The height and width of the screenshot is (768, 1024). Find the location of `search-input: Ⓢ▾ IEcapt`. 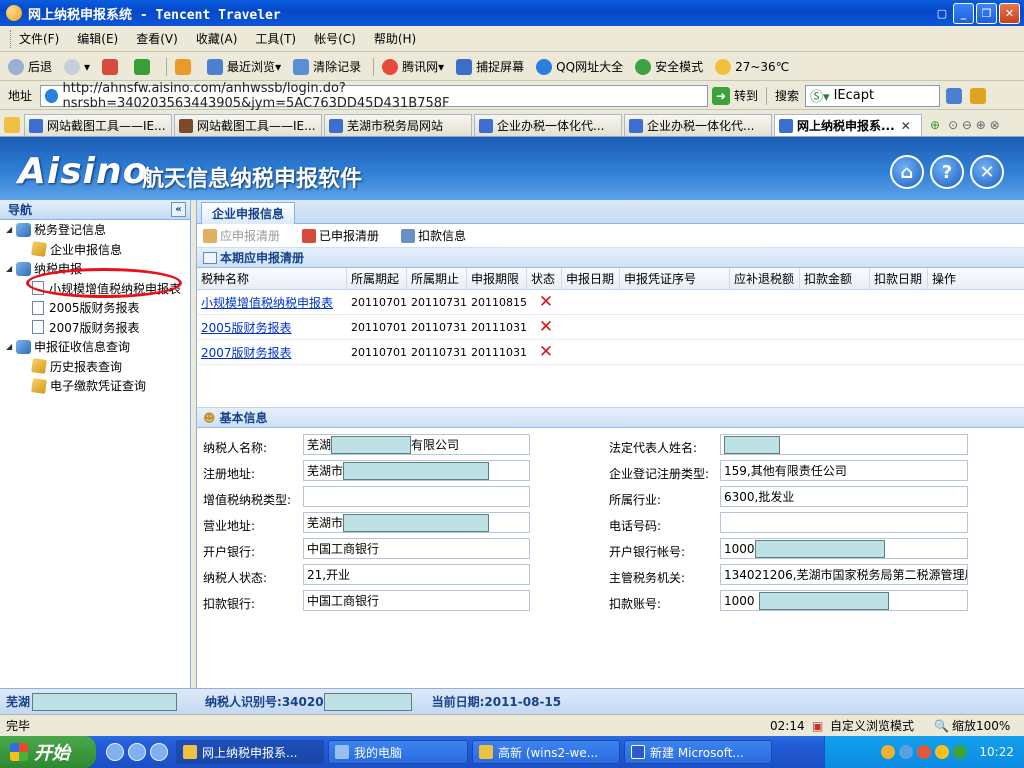

search-input: Ⓢ▾ IEcapt is located at coordinates (873, 95).